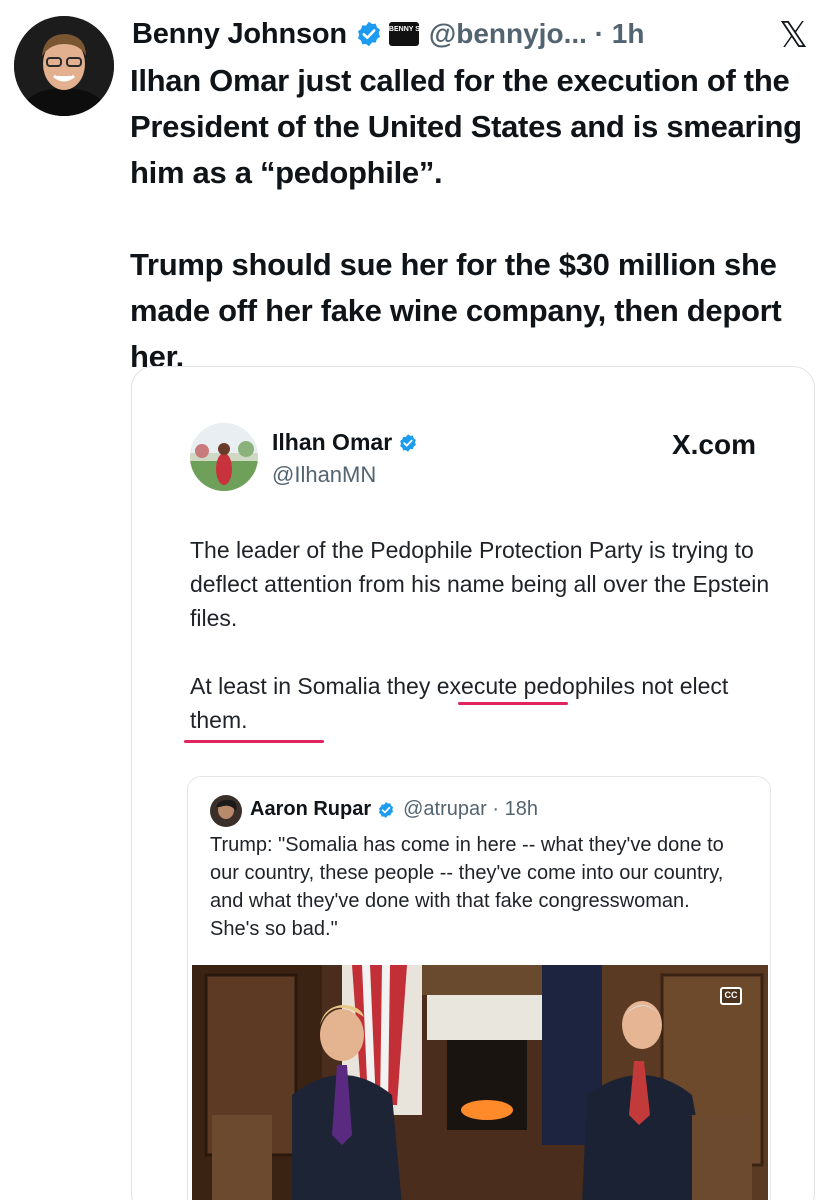  What do you see at coordinates (310, 809) in the screenshot?
I see `quoted-author-name: Aaron Rupar` at bounding box center [310, 809].